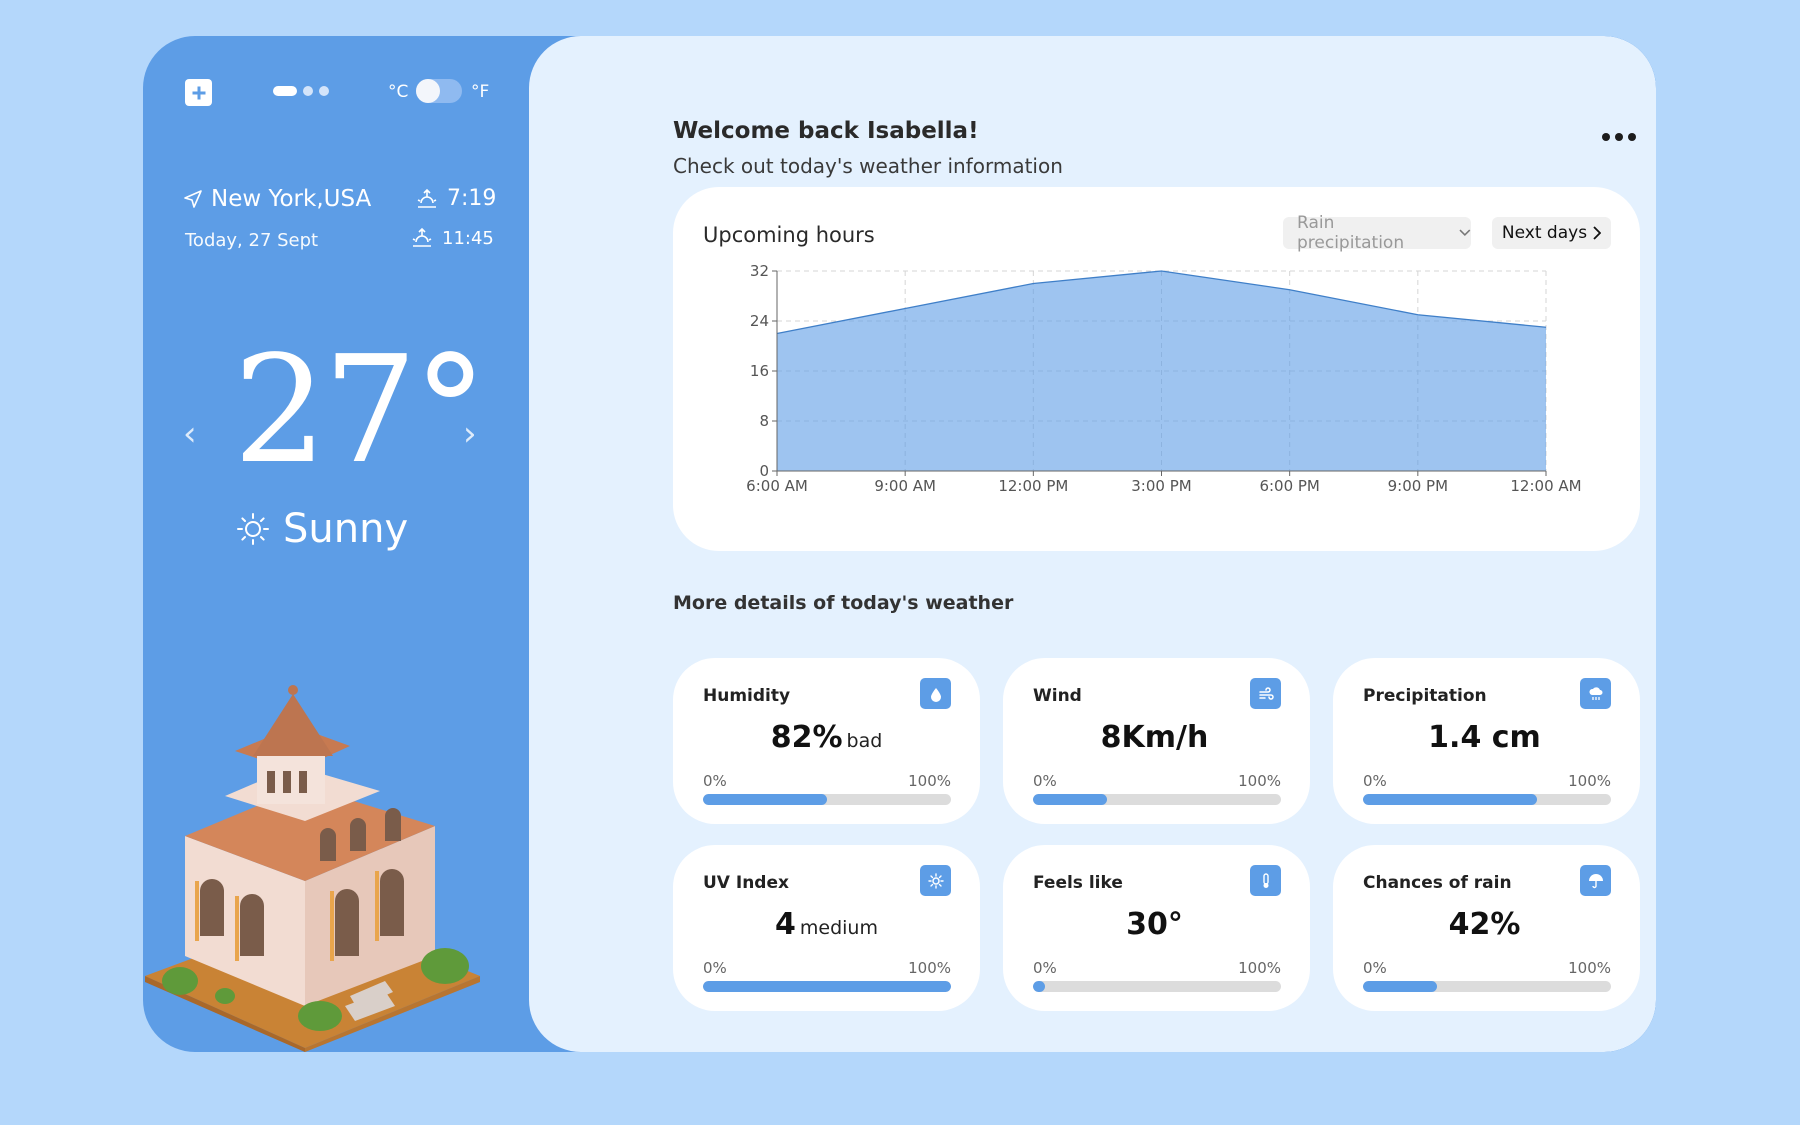 The image size is (1800, 1125). What do you see at coordinates (346, 529) in the screenshot?
I see `condition-label: Sunny` at bounding box center [346, 529].